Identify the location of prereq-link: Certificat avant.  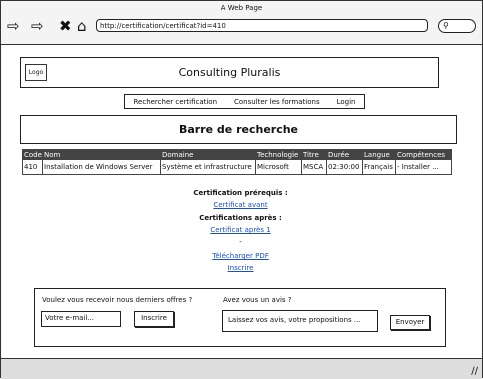
(240, 205).